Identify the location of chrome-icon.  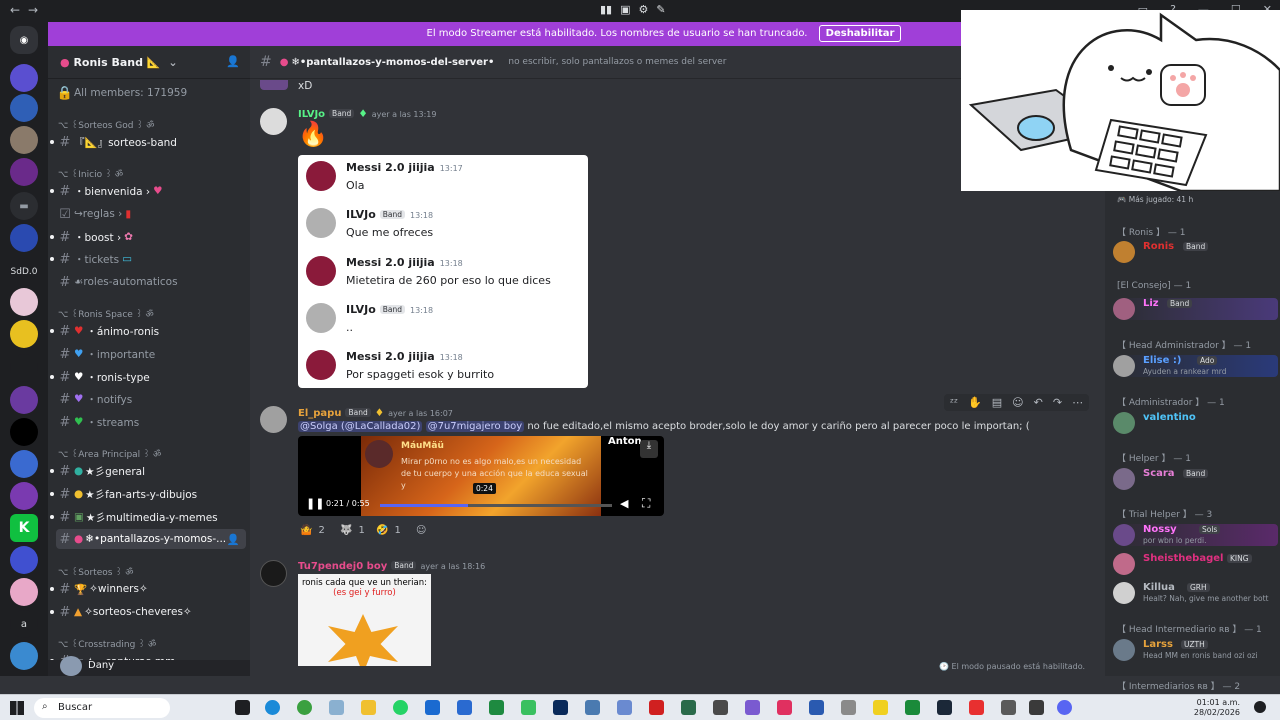
(304, 707).